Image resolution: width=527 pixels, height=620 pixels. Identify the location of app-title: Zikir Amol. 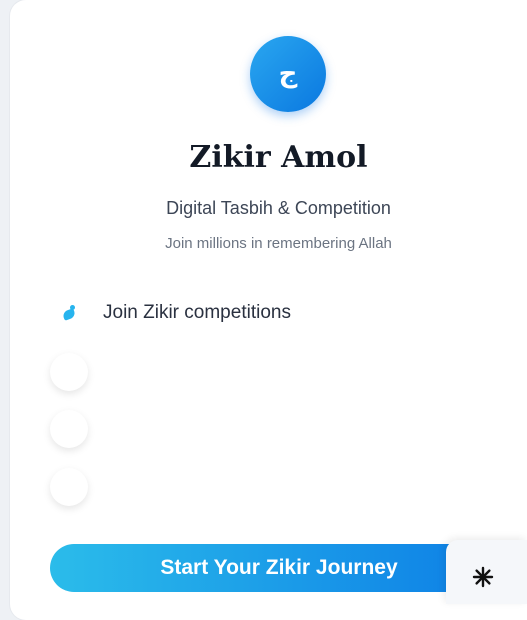
(278, 157).